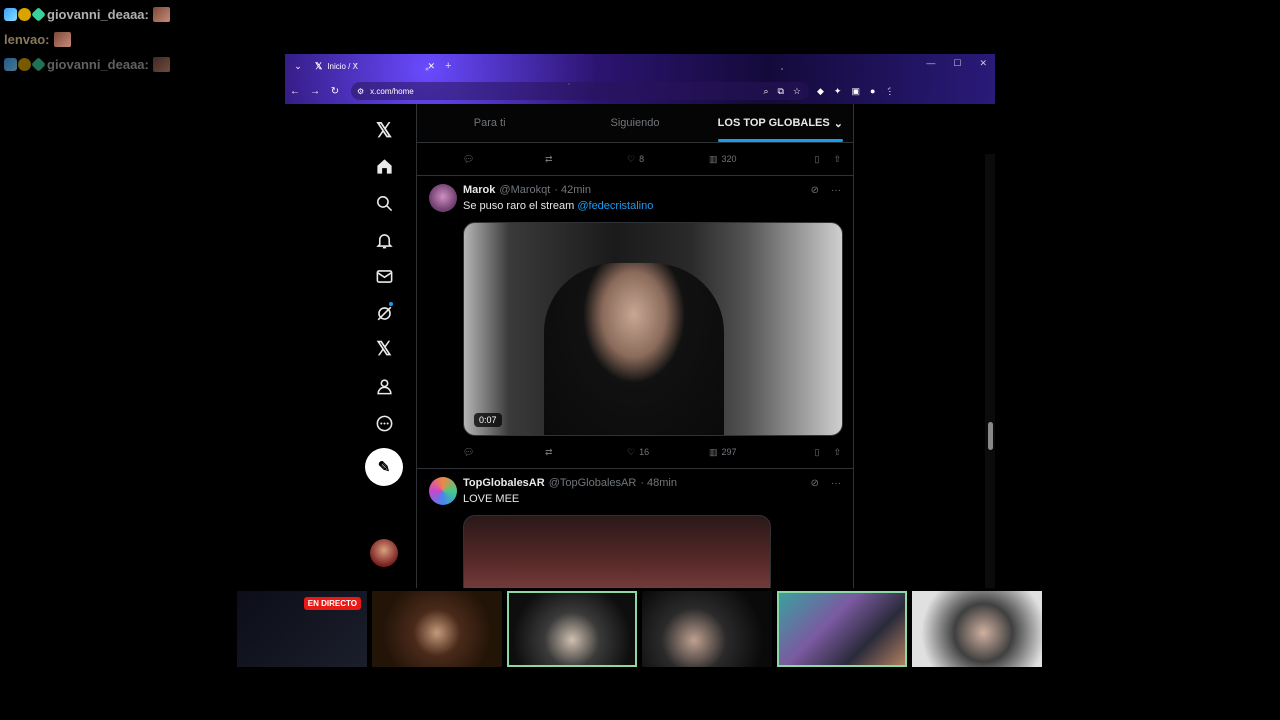 This screenshot has width=1280, height=720. I want to click on puzzle-icon: ✦, so click(838, 91).